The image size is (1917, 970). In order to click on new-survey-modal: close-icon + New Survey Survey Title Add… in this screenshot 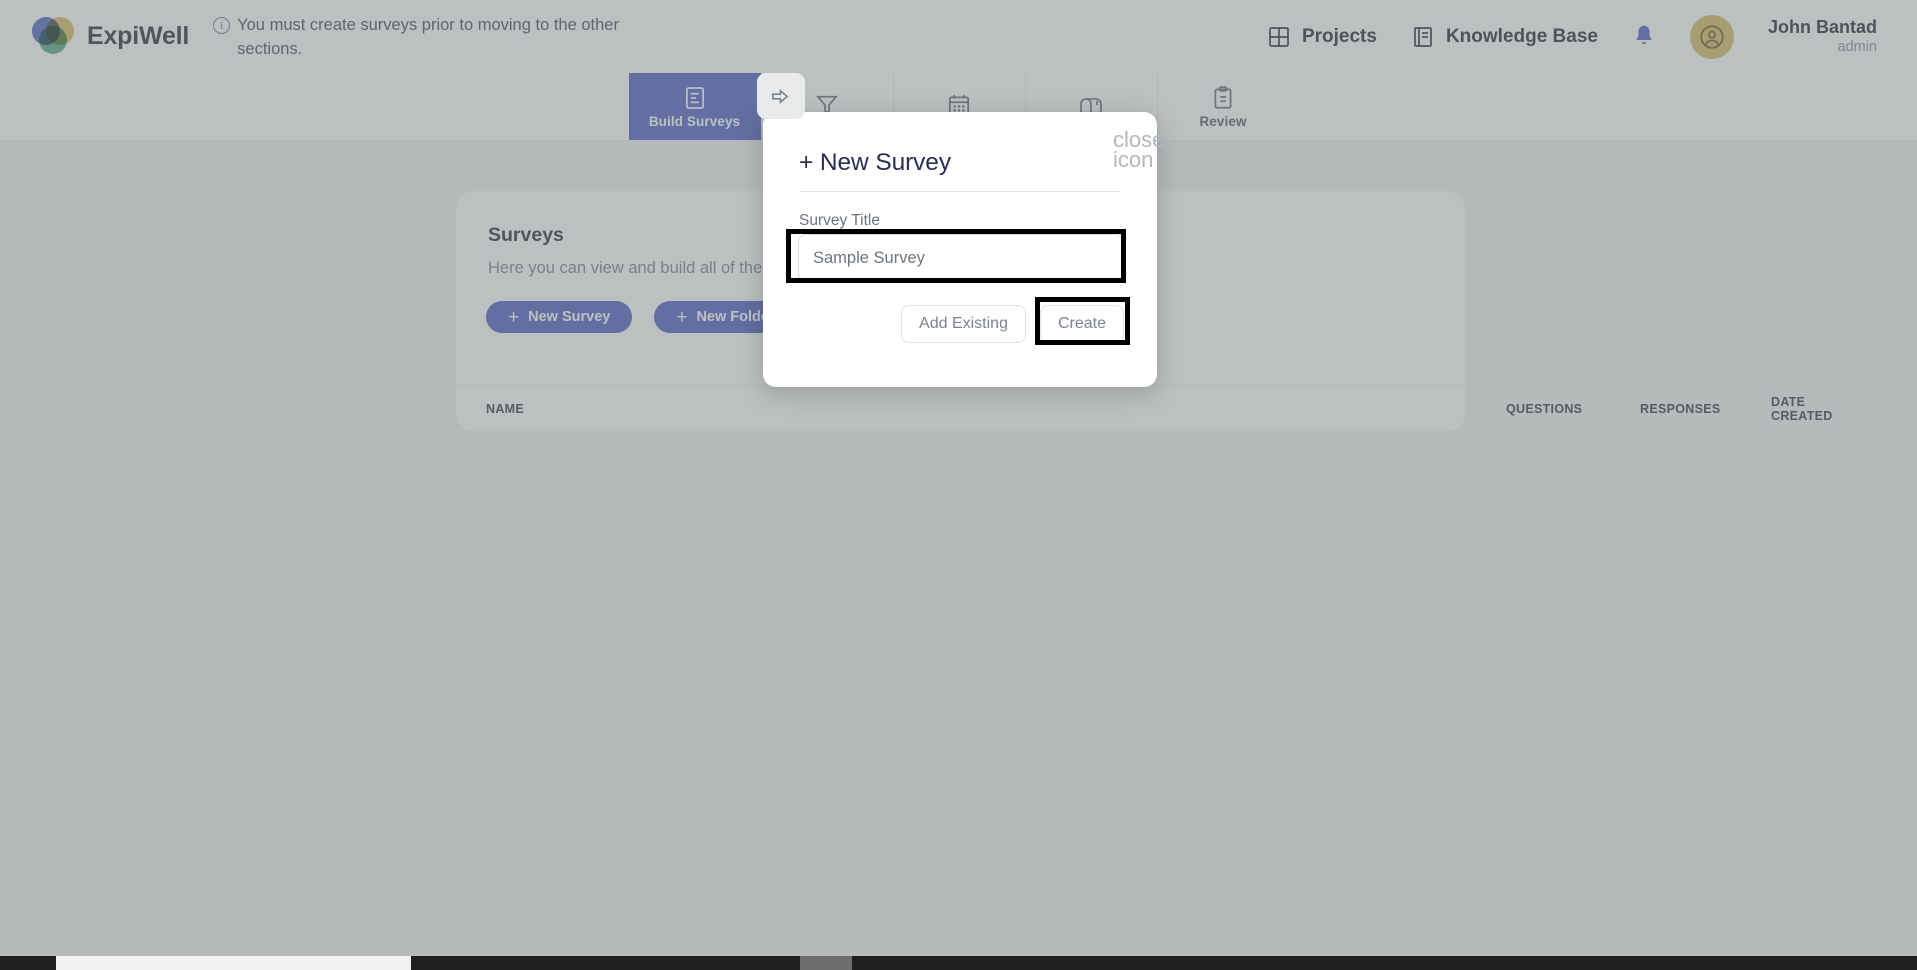, I will do `click(967, 249)`.